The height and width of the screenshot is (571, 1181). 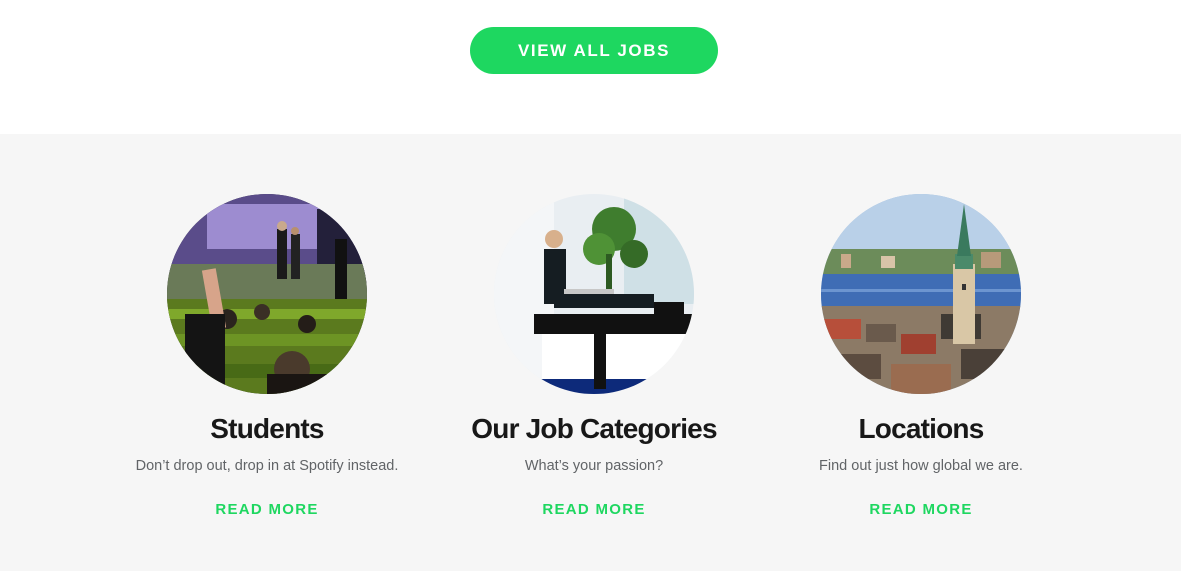 What do you see at coordinates (921, 466) in the screenshot?
I see `locations-subtitle: Find out just how global we are.` at bounding box center [921, 466].